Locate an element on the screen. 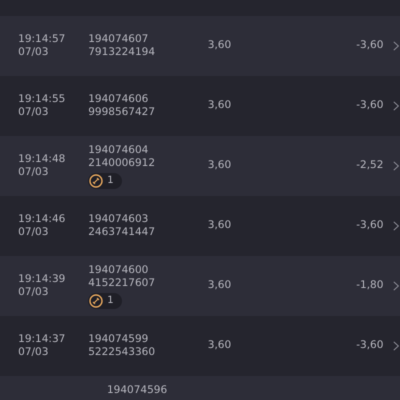  bet-row: 194074596 is located at coordinates (200, 388).